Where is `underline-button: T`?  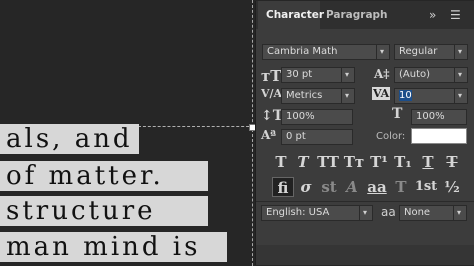 underline-button: T is located at coordinates (428, 162).